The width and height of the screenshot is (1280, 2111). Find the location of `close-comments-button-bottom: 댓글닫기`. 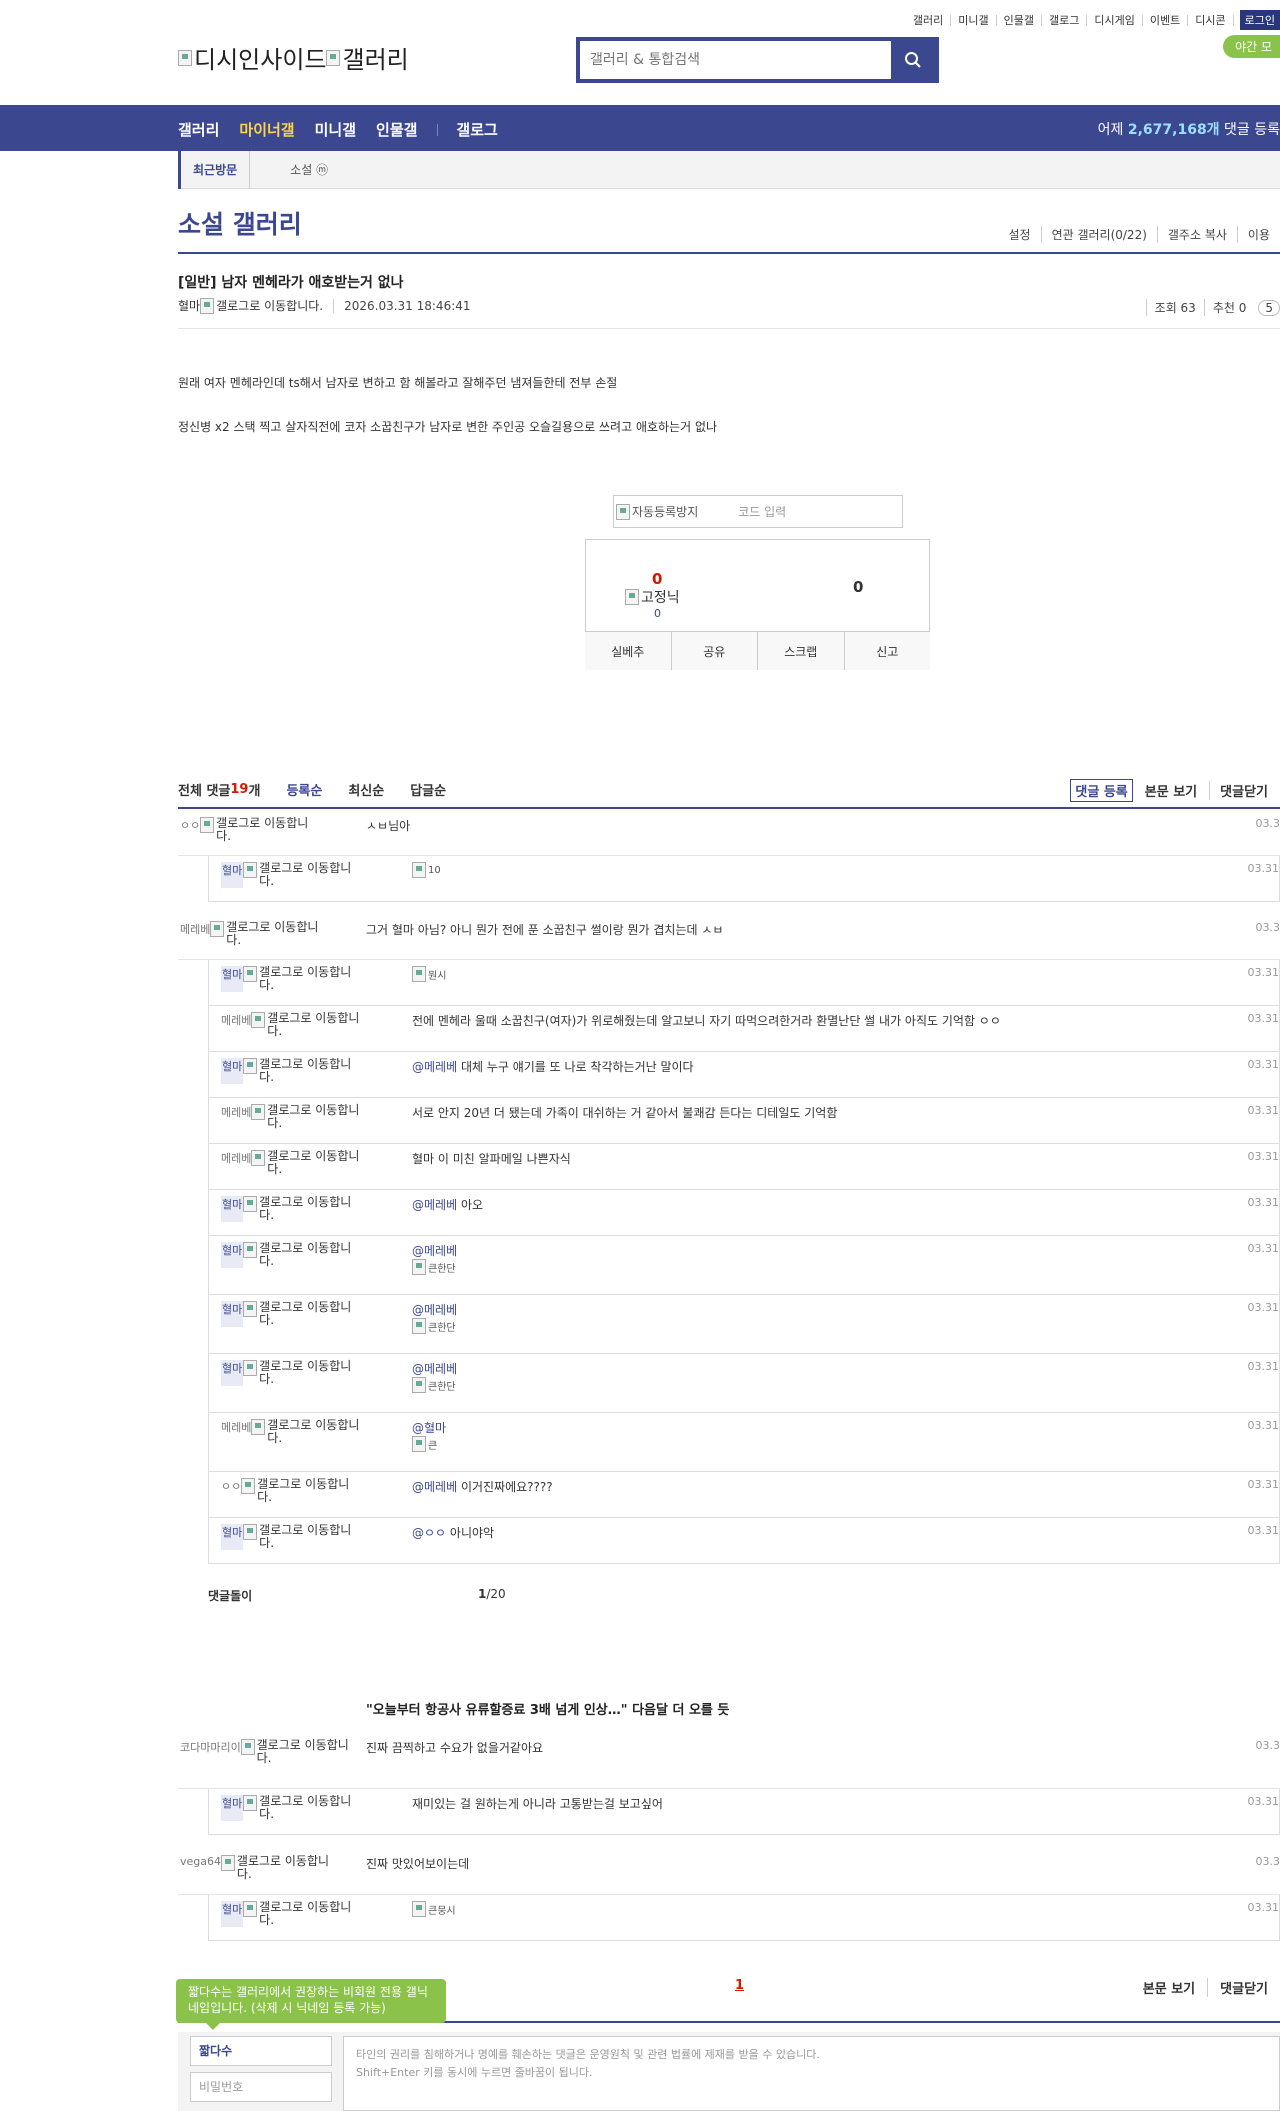

close-comments-button-bottom: 댓글닫기 is located at coordinates (1243, 1987).